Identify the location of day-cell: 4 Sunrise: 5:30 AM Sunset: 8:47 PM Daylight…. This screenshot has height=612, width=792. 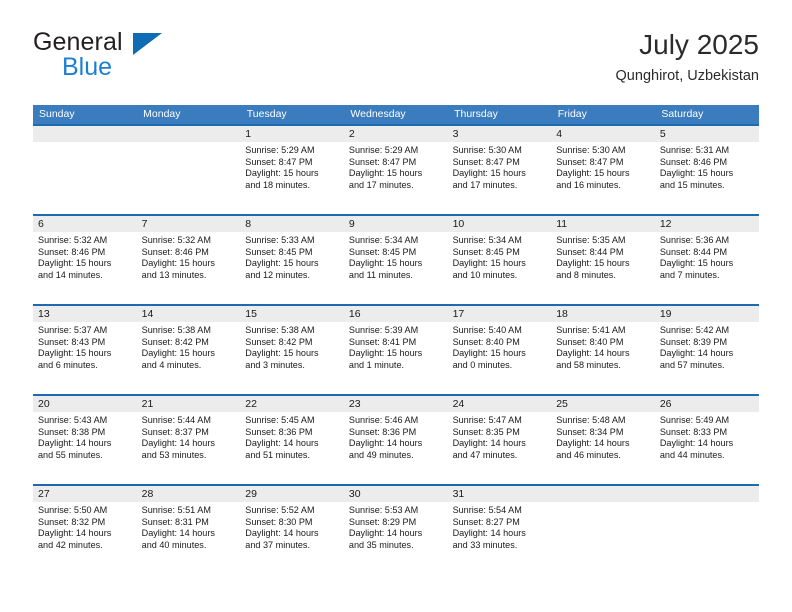
(603, 169).